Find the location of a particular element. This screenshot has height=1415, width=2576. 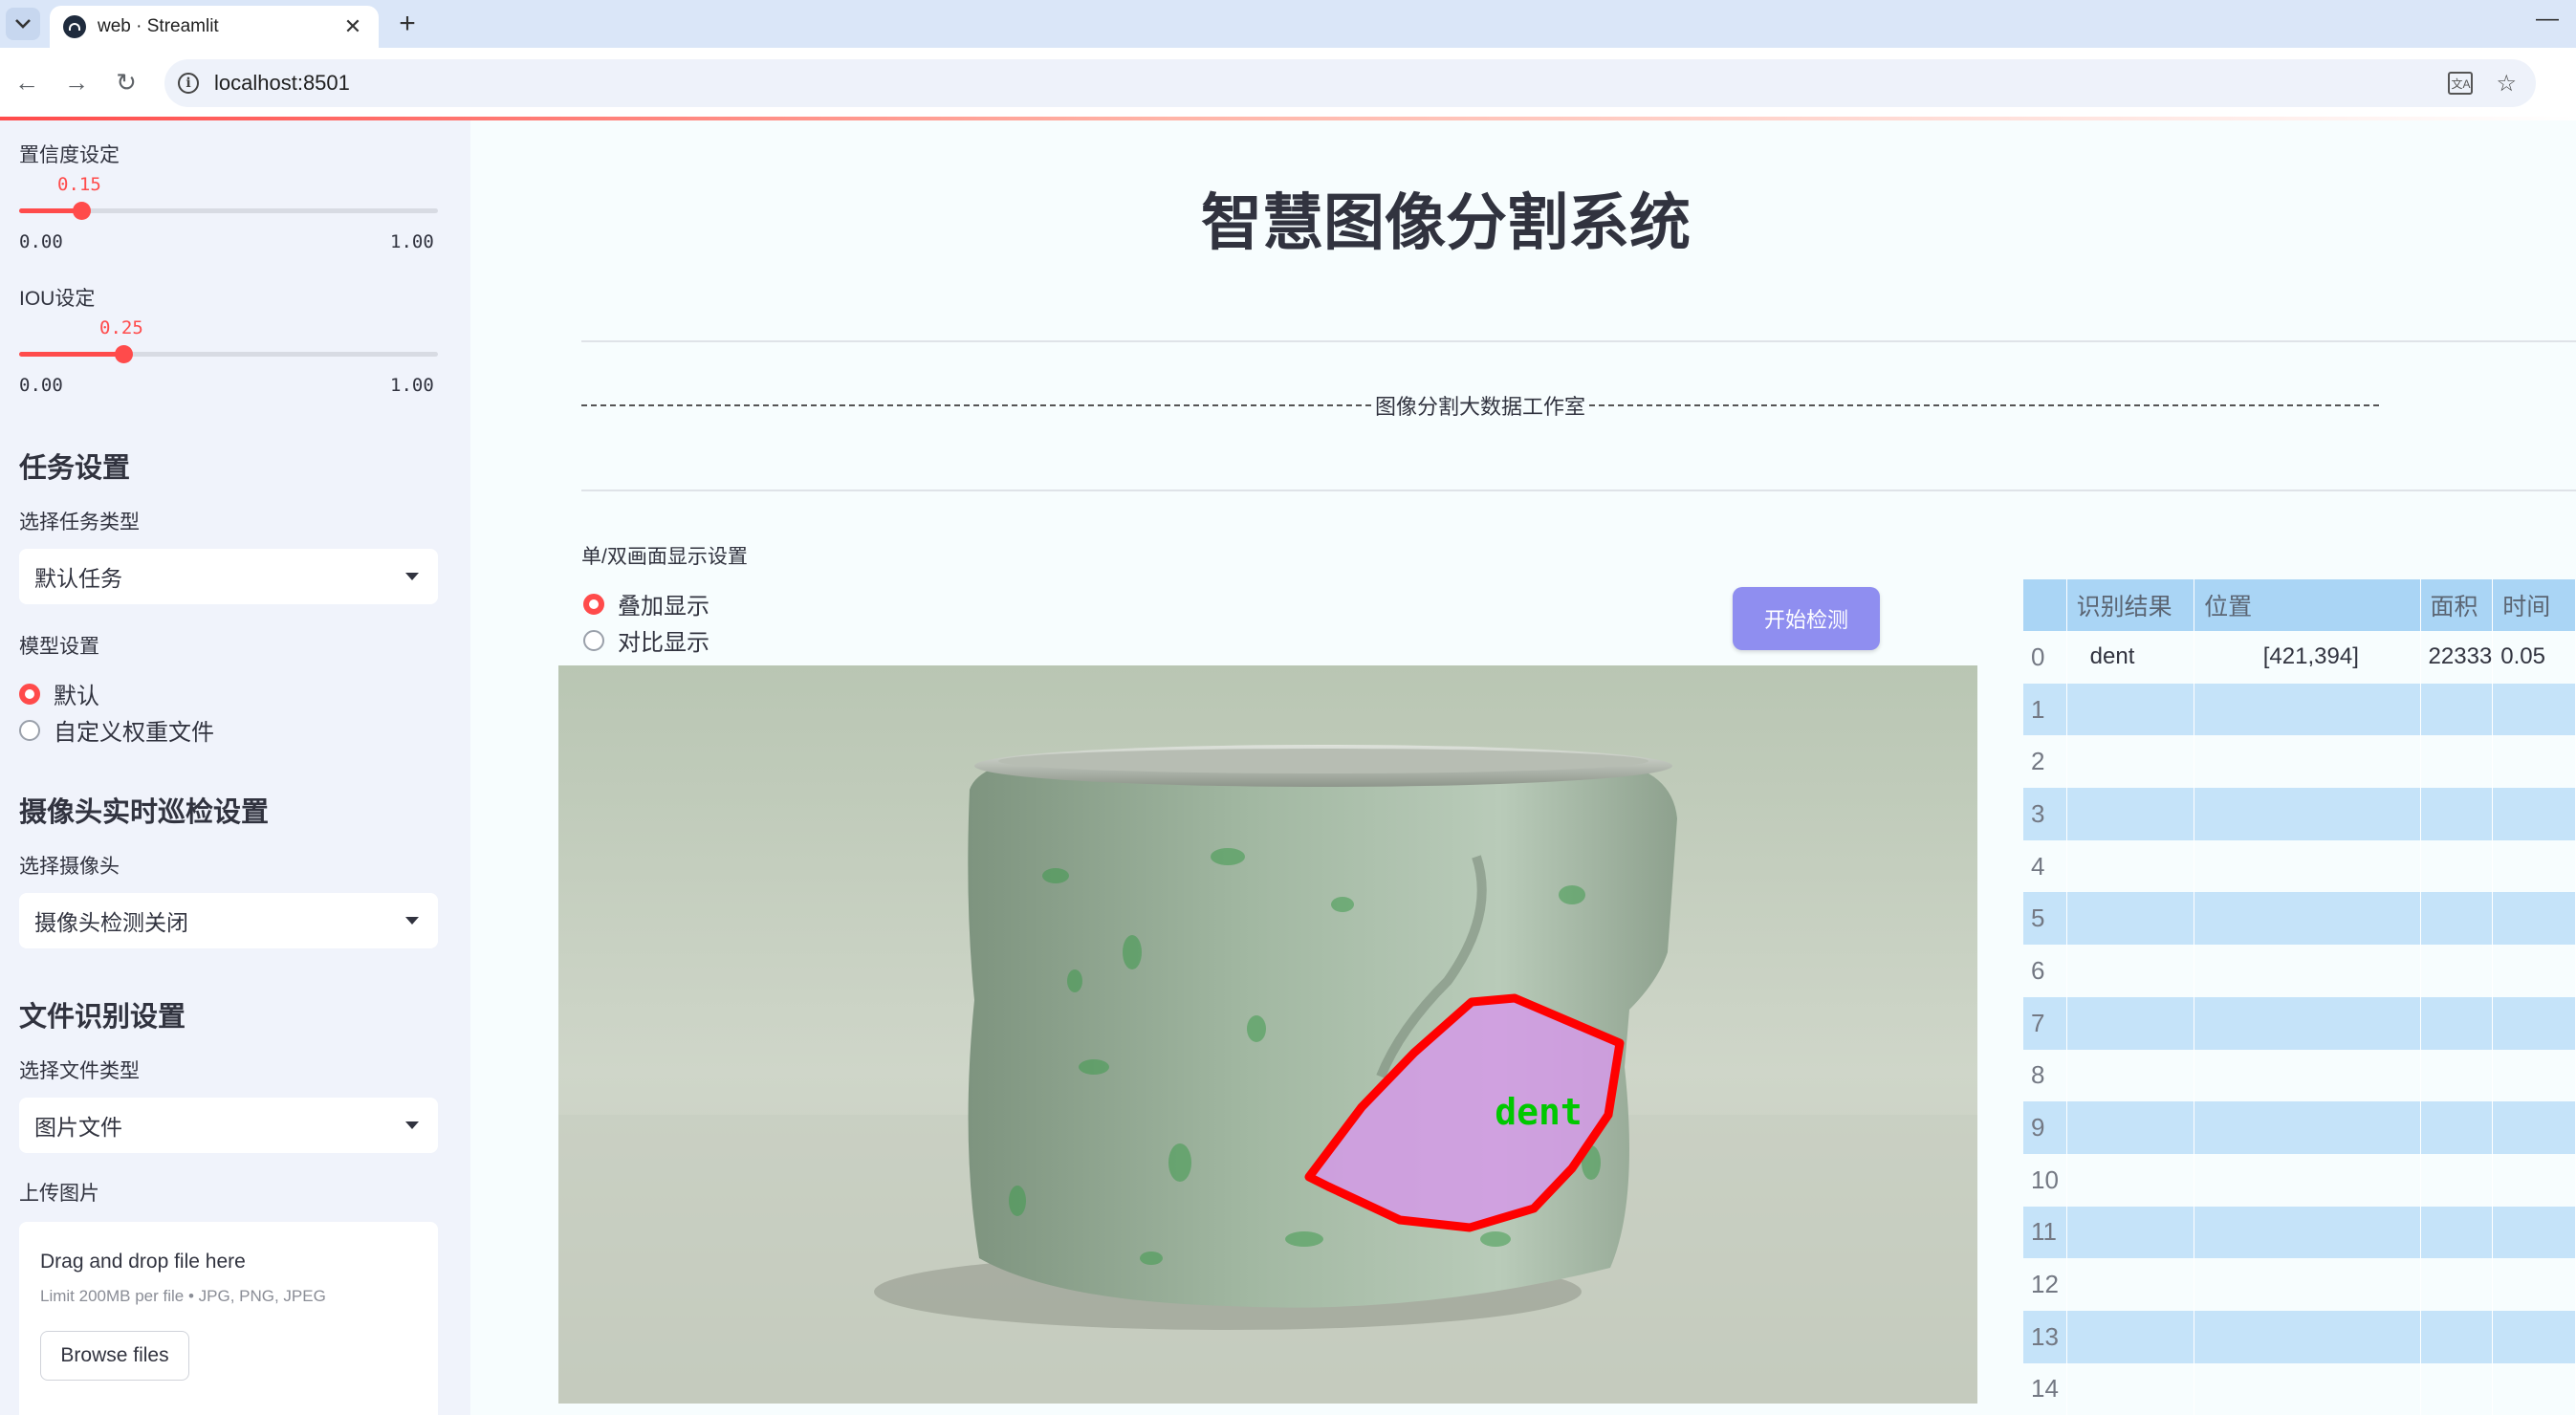

iou-value: 0.25 is located at coordinates (121, 327).